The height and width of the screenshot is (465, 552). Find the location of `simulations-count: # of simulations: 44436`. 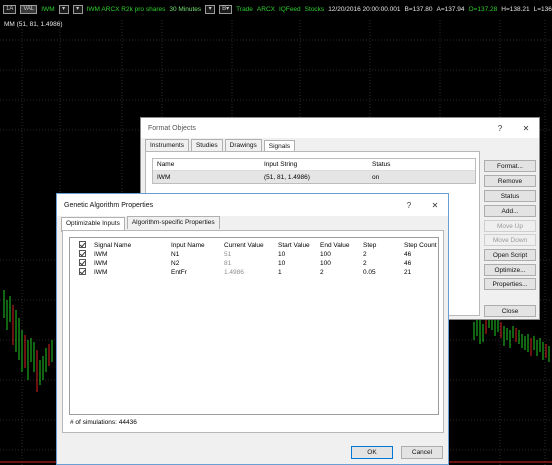

simulations-count: # of simulations: 44436 is located at coordinates (103, 422).